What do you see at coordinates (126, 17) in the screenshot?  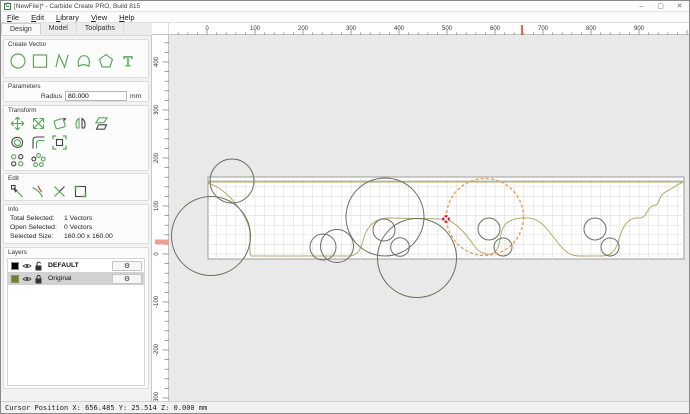 I see `menu-help: Help` at bounding box center [126, 17].